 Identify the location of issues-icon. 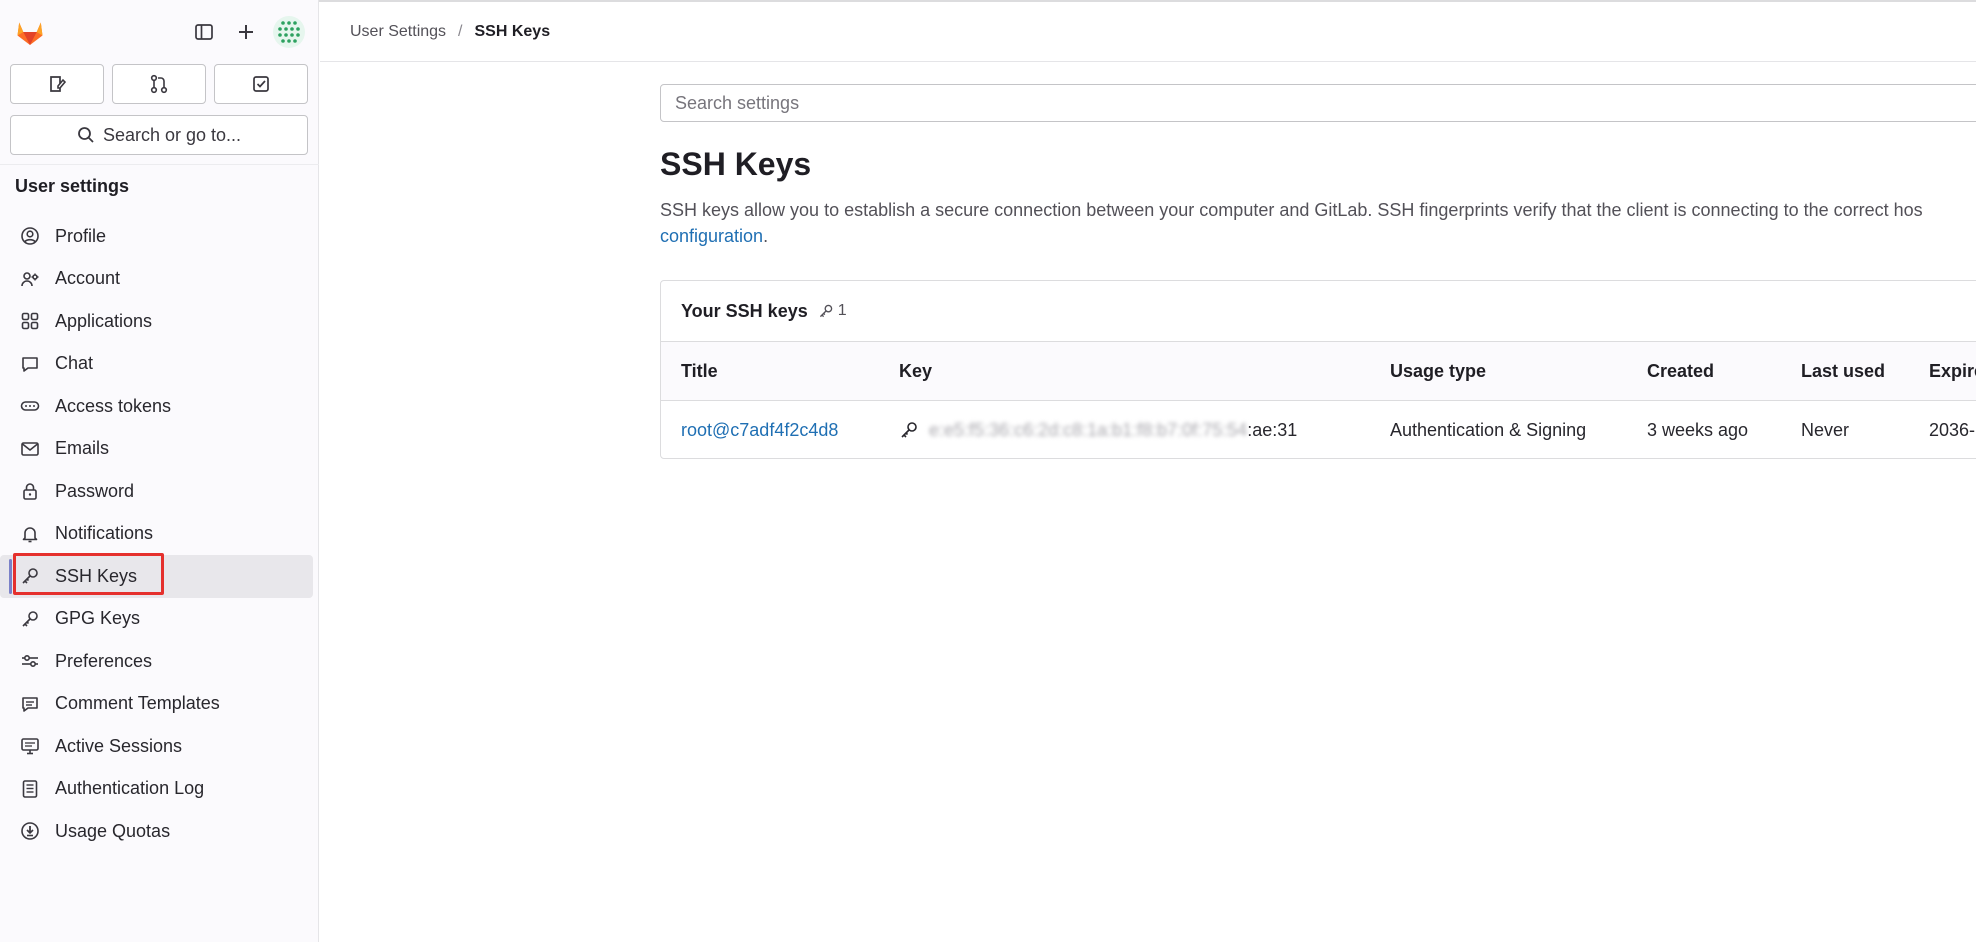
(58, 84).